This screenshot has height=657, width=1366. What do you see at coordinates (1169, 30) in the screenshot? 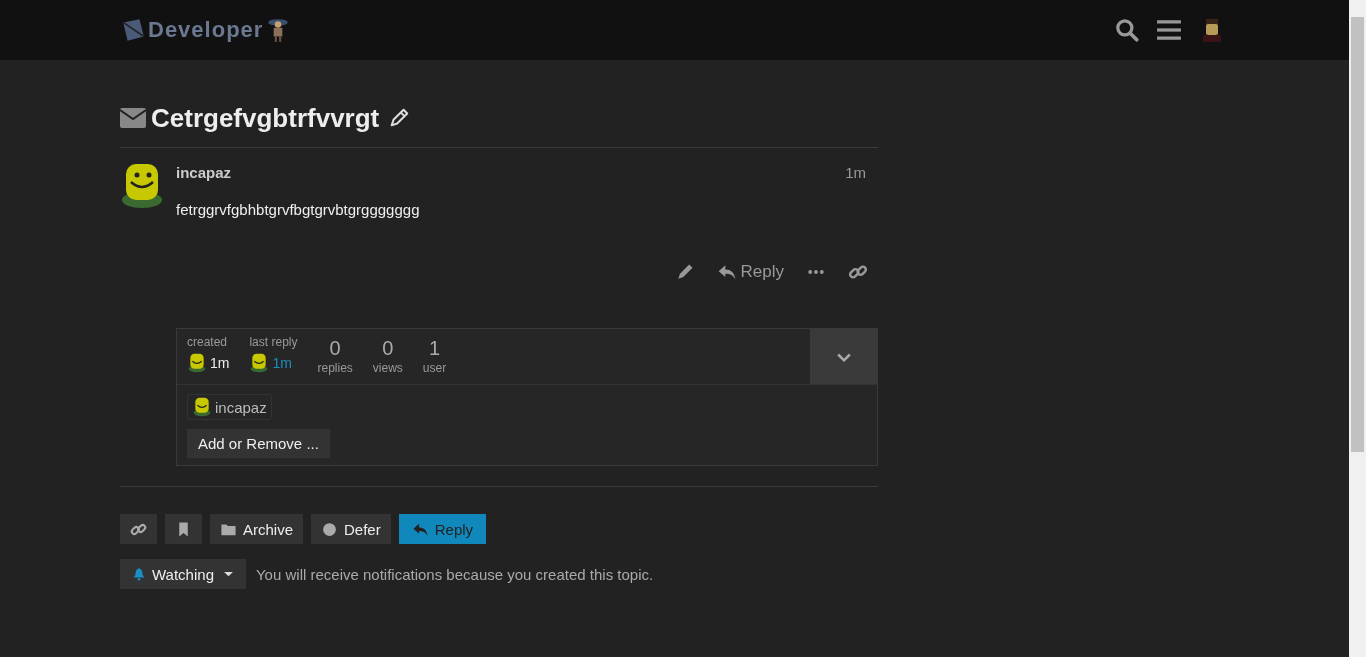
I see `menu-icon` at bounding box center [1169, 30].